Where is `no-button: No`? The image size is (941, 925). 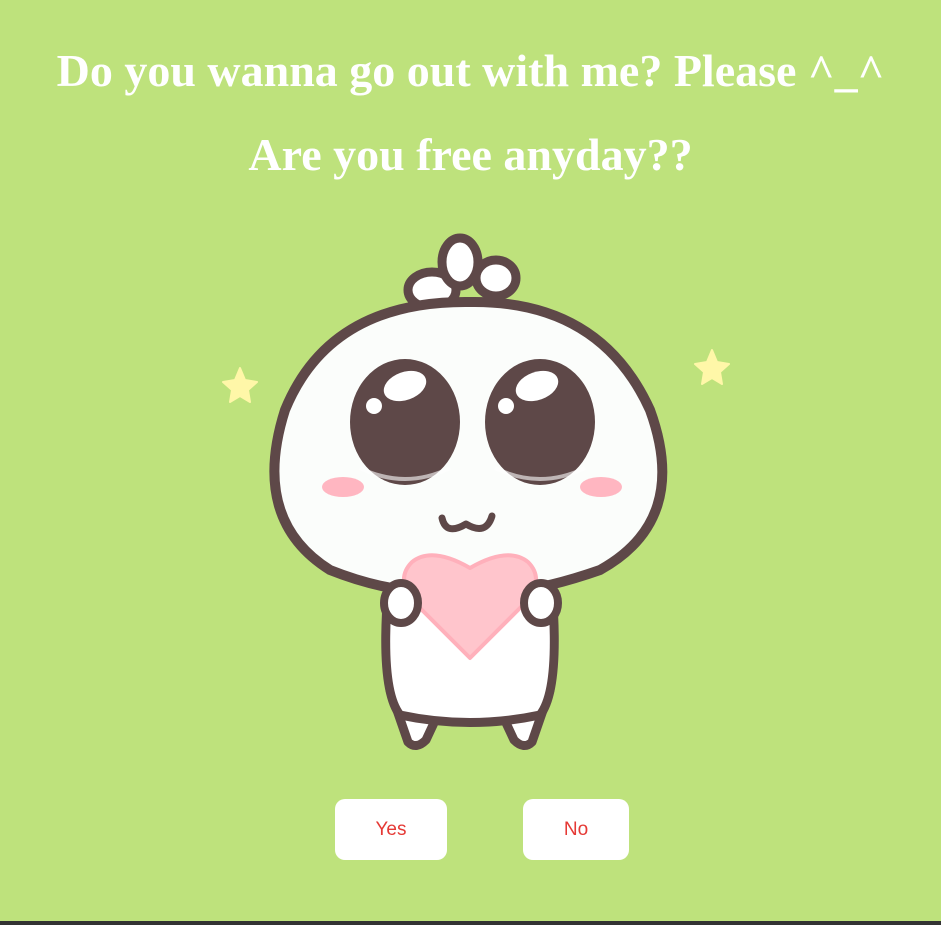 no-button: No is located at coordinates (576, 829).